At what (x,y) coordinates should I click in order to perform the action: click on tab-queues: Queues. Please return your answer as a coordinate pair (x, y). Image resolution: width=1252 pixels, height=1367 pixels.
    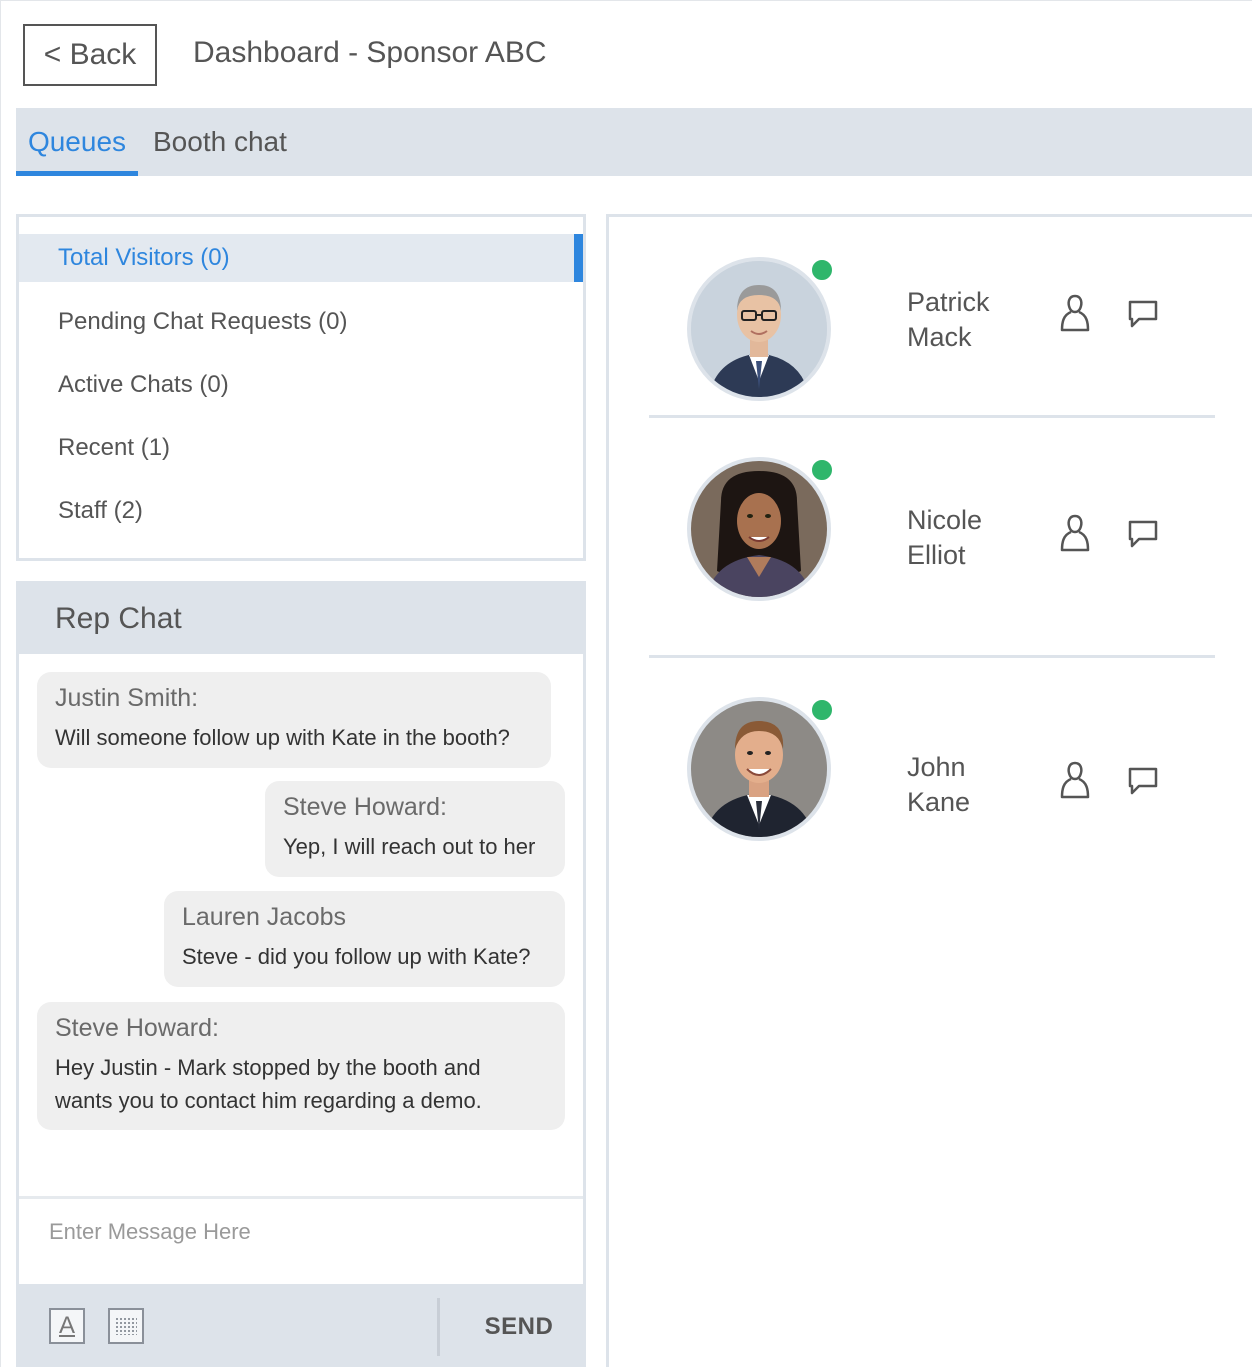
    Looking at the image, I should click on (77, 142).